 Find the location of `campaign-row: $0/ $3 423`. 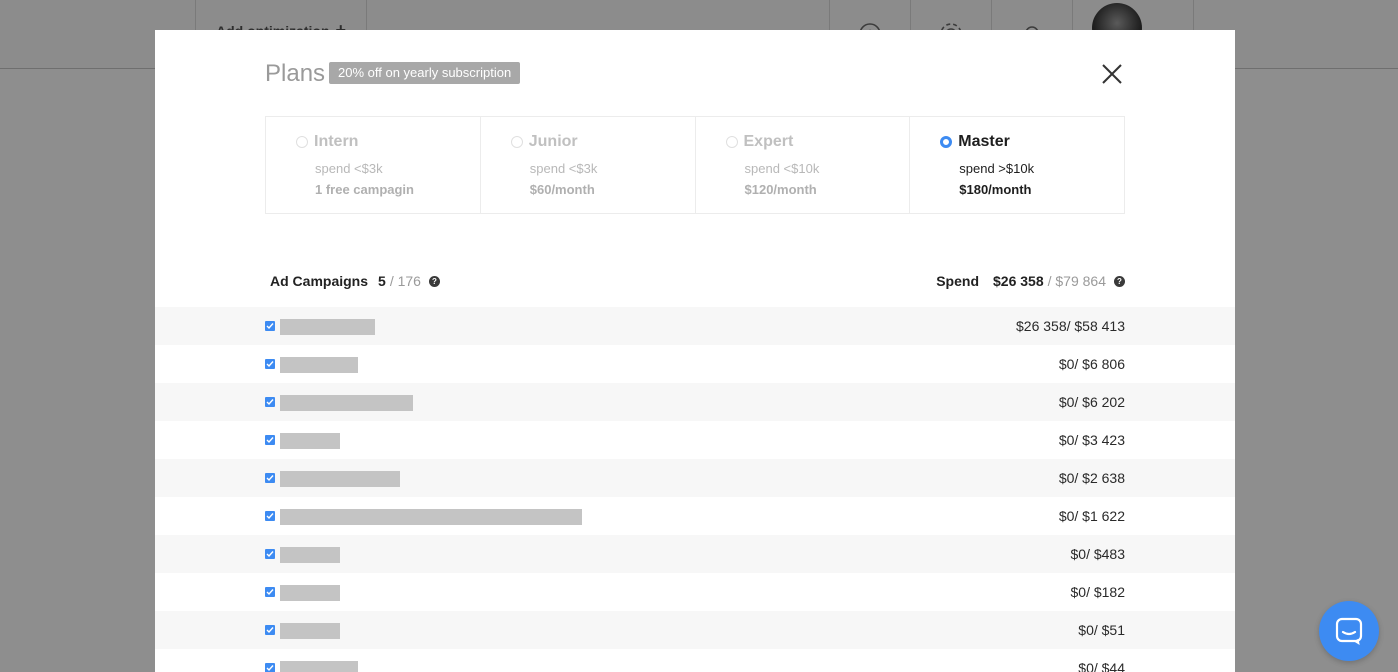

campaign-row: $0/ $3 423 is located at coordinates (695, 440).